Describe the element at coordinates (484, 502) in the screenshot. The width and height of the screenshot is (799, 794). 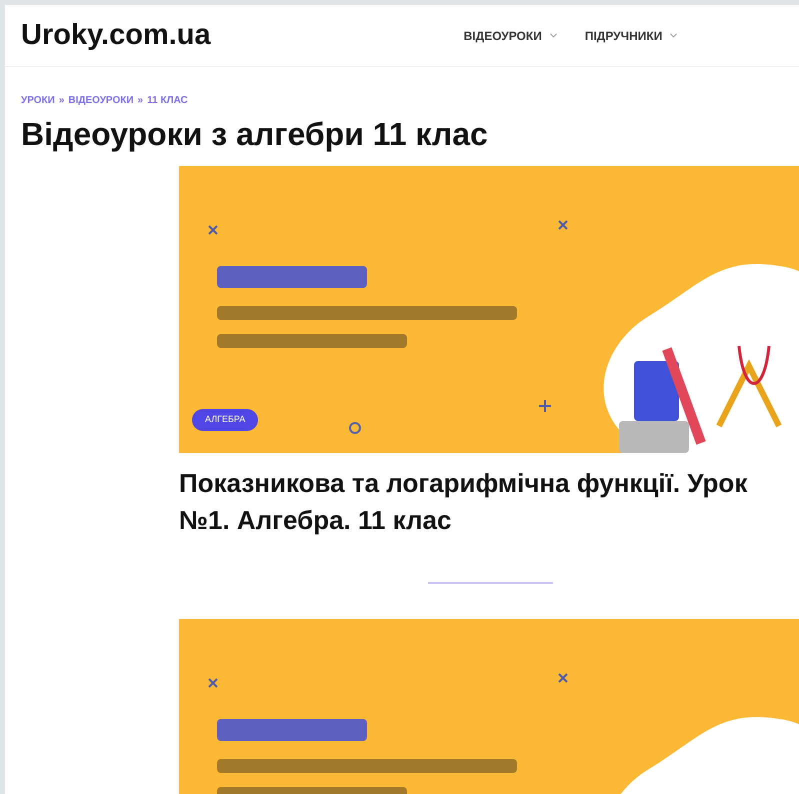
I see `post-title: Показникова та логарифмічна функції. Урок №1. Алгебра. 11 клас` at that location.